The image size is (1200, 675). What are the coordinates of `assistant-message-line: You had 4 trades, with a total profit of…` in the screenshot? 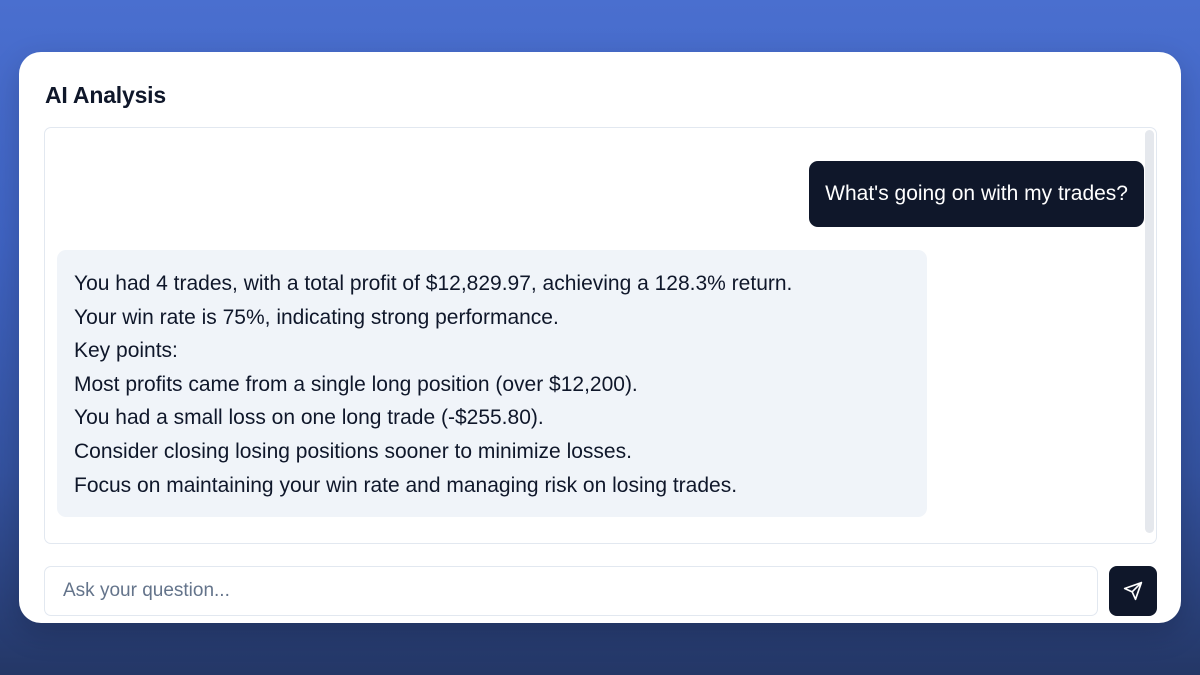 It's located at (433, 283).